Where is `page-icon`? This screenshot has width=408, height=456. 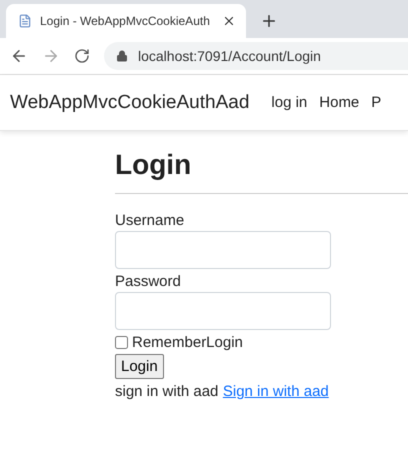
page-icon is located at coordinates (25, 21).